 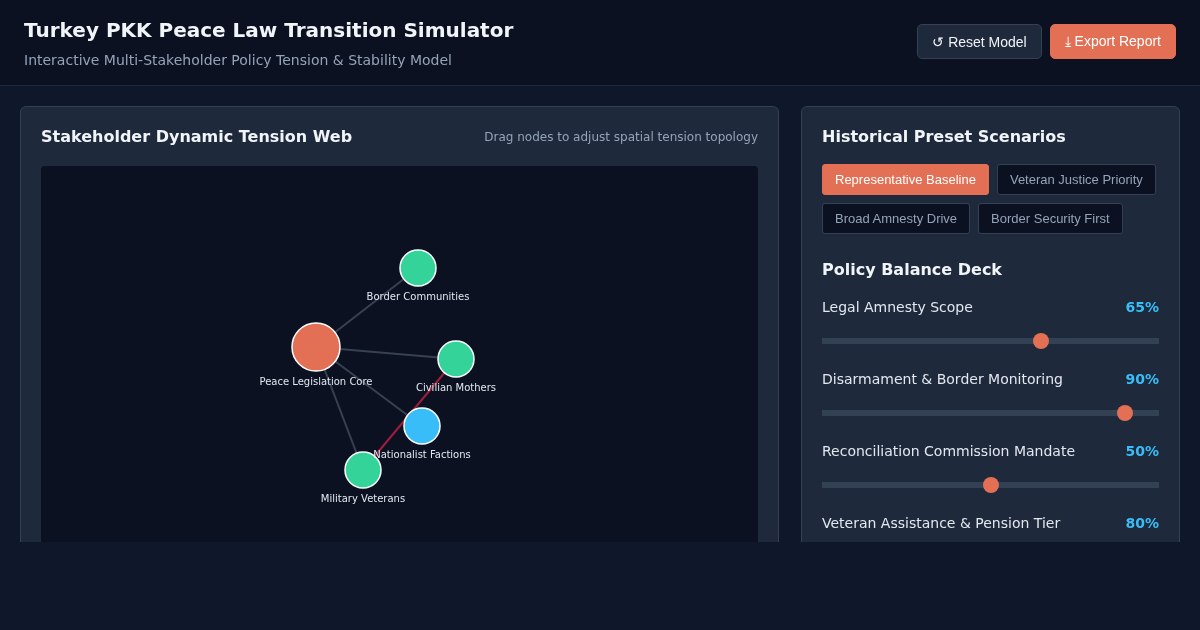 What do you see at coordinates (621, 136) in the screenshot?
I see `panel-hint: Drag nodes to adjust spatial tension topology` at bounding box center [621, 136].